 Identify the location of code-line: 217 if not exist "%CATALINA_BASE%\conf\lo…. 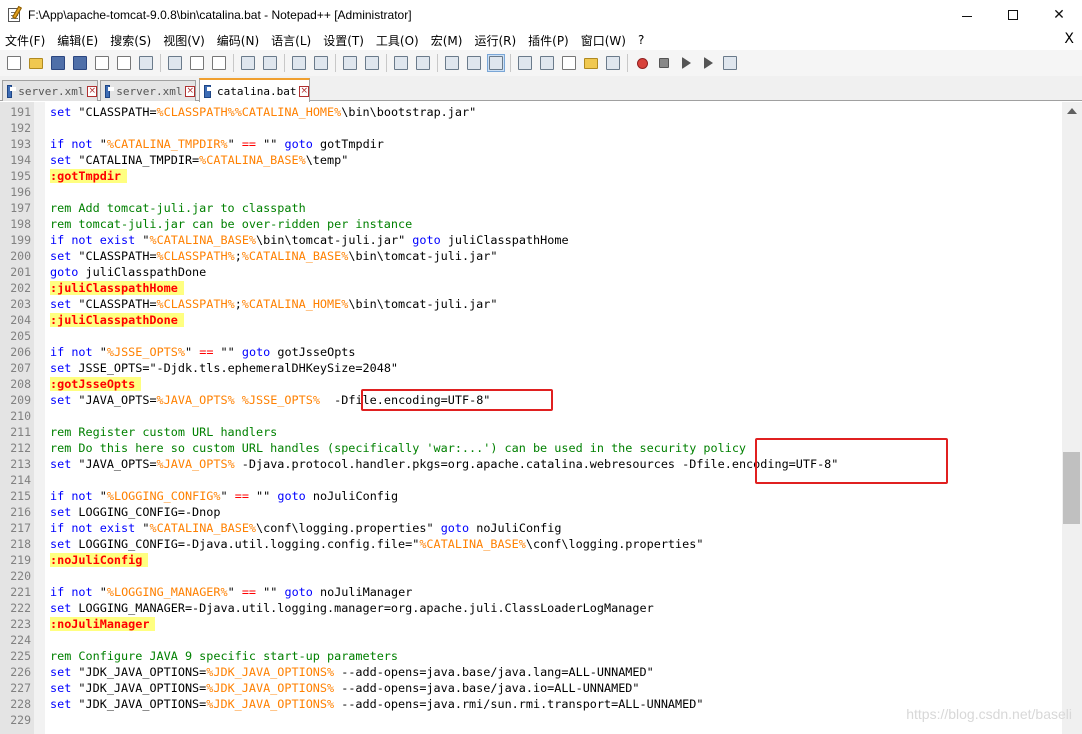
(531, 528).